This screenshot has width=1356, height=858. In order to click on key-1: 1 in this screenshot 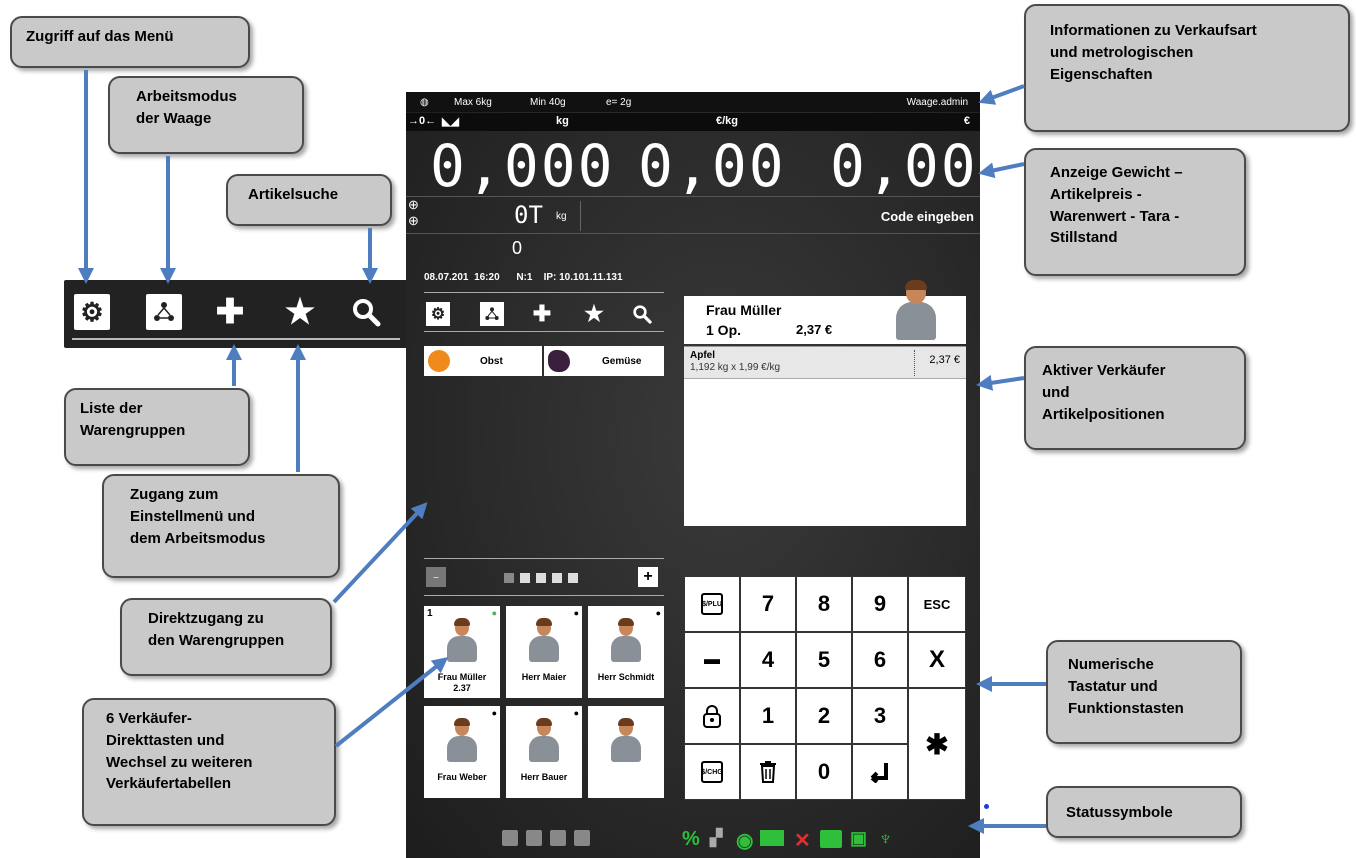, I will do `click(768, 716)`.